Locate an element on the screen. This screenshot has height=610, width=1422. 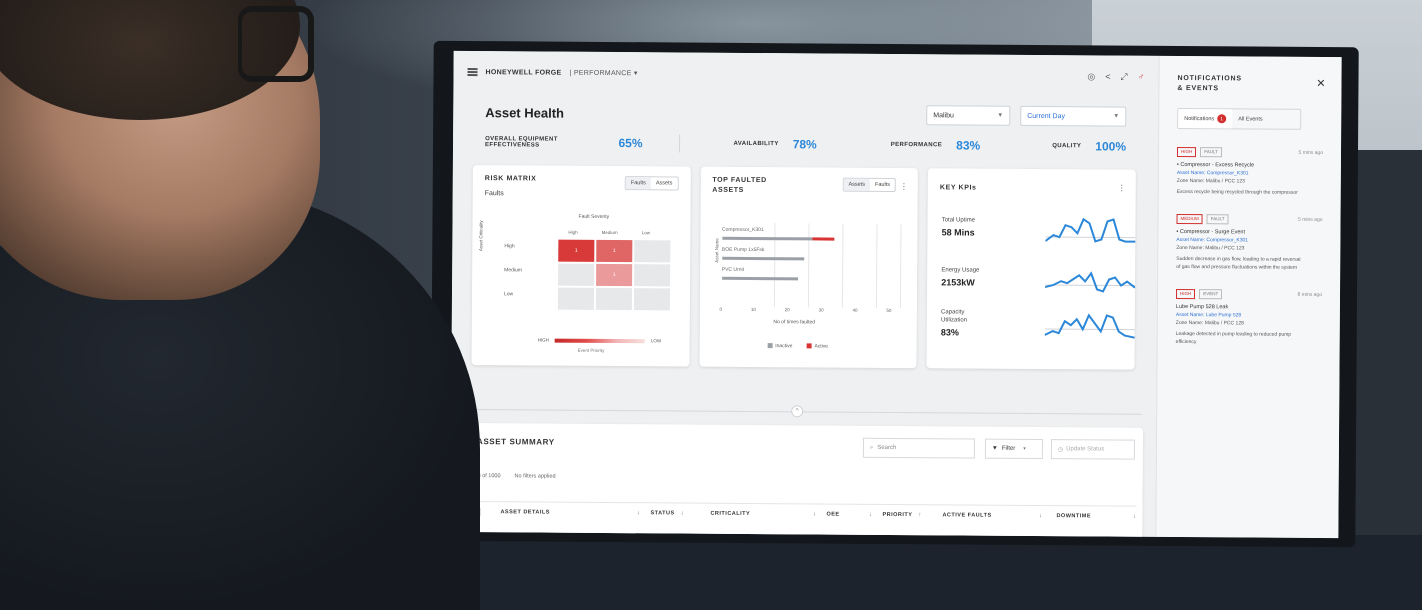
notification-header: HIGH FAULT 5 mins ago is located at coordinates (1249, 152).